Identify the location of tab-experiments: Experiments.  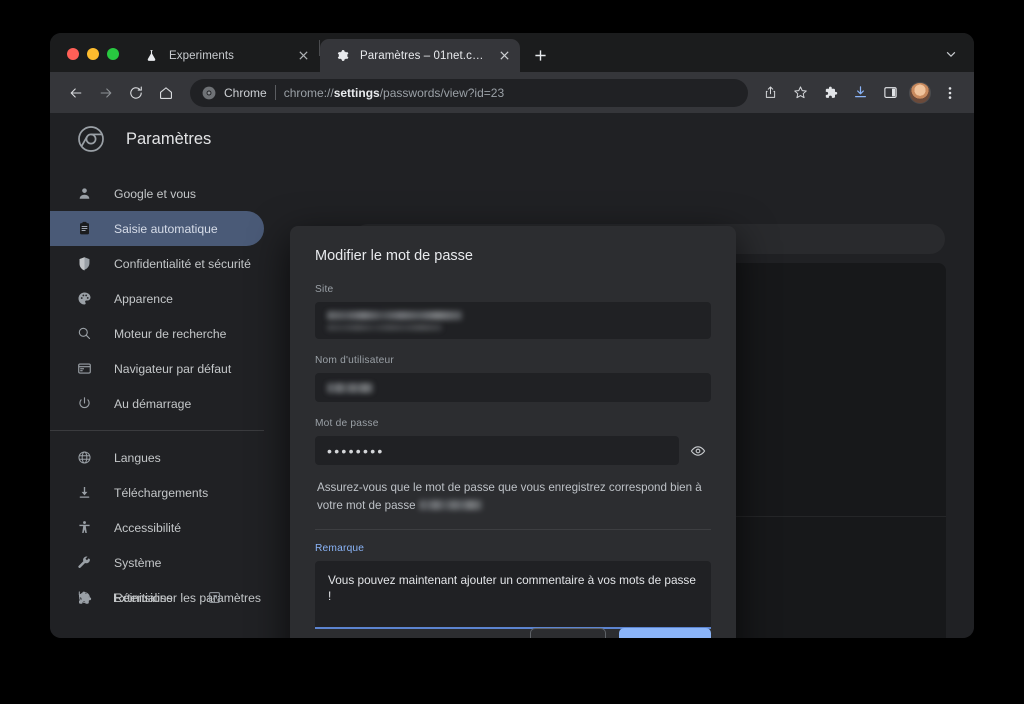
(224, 55).